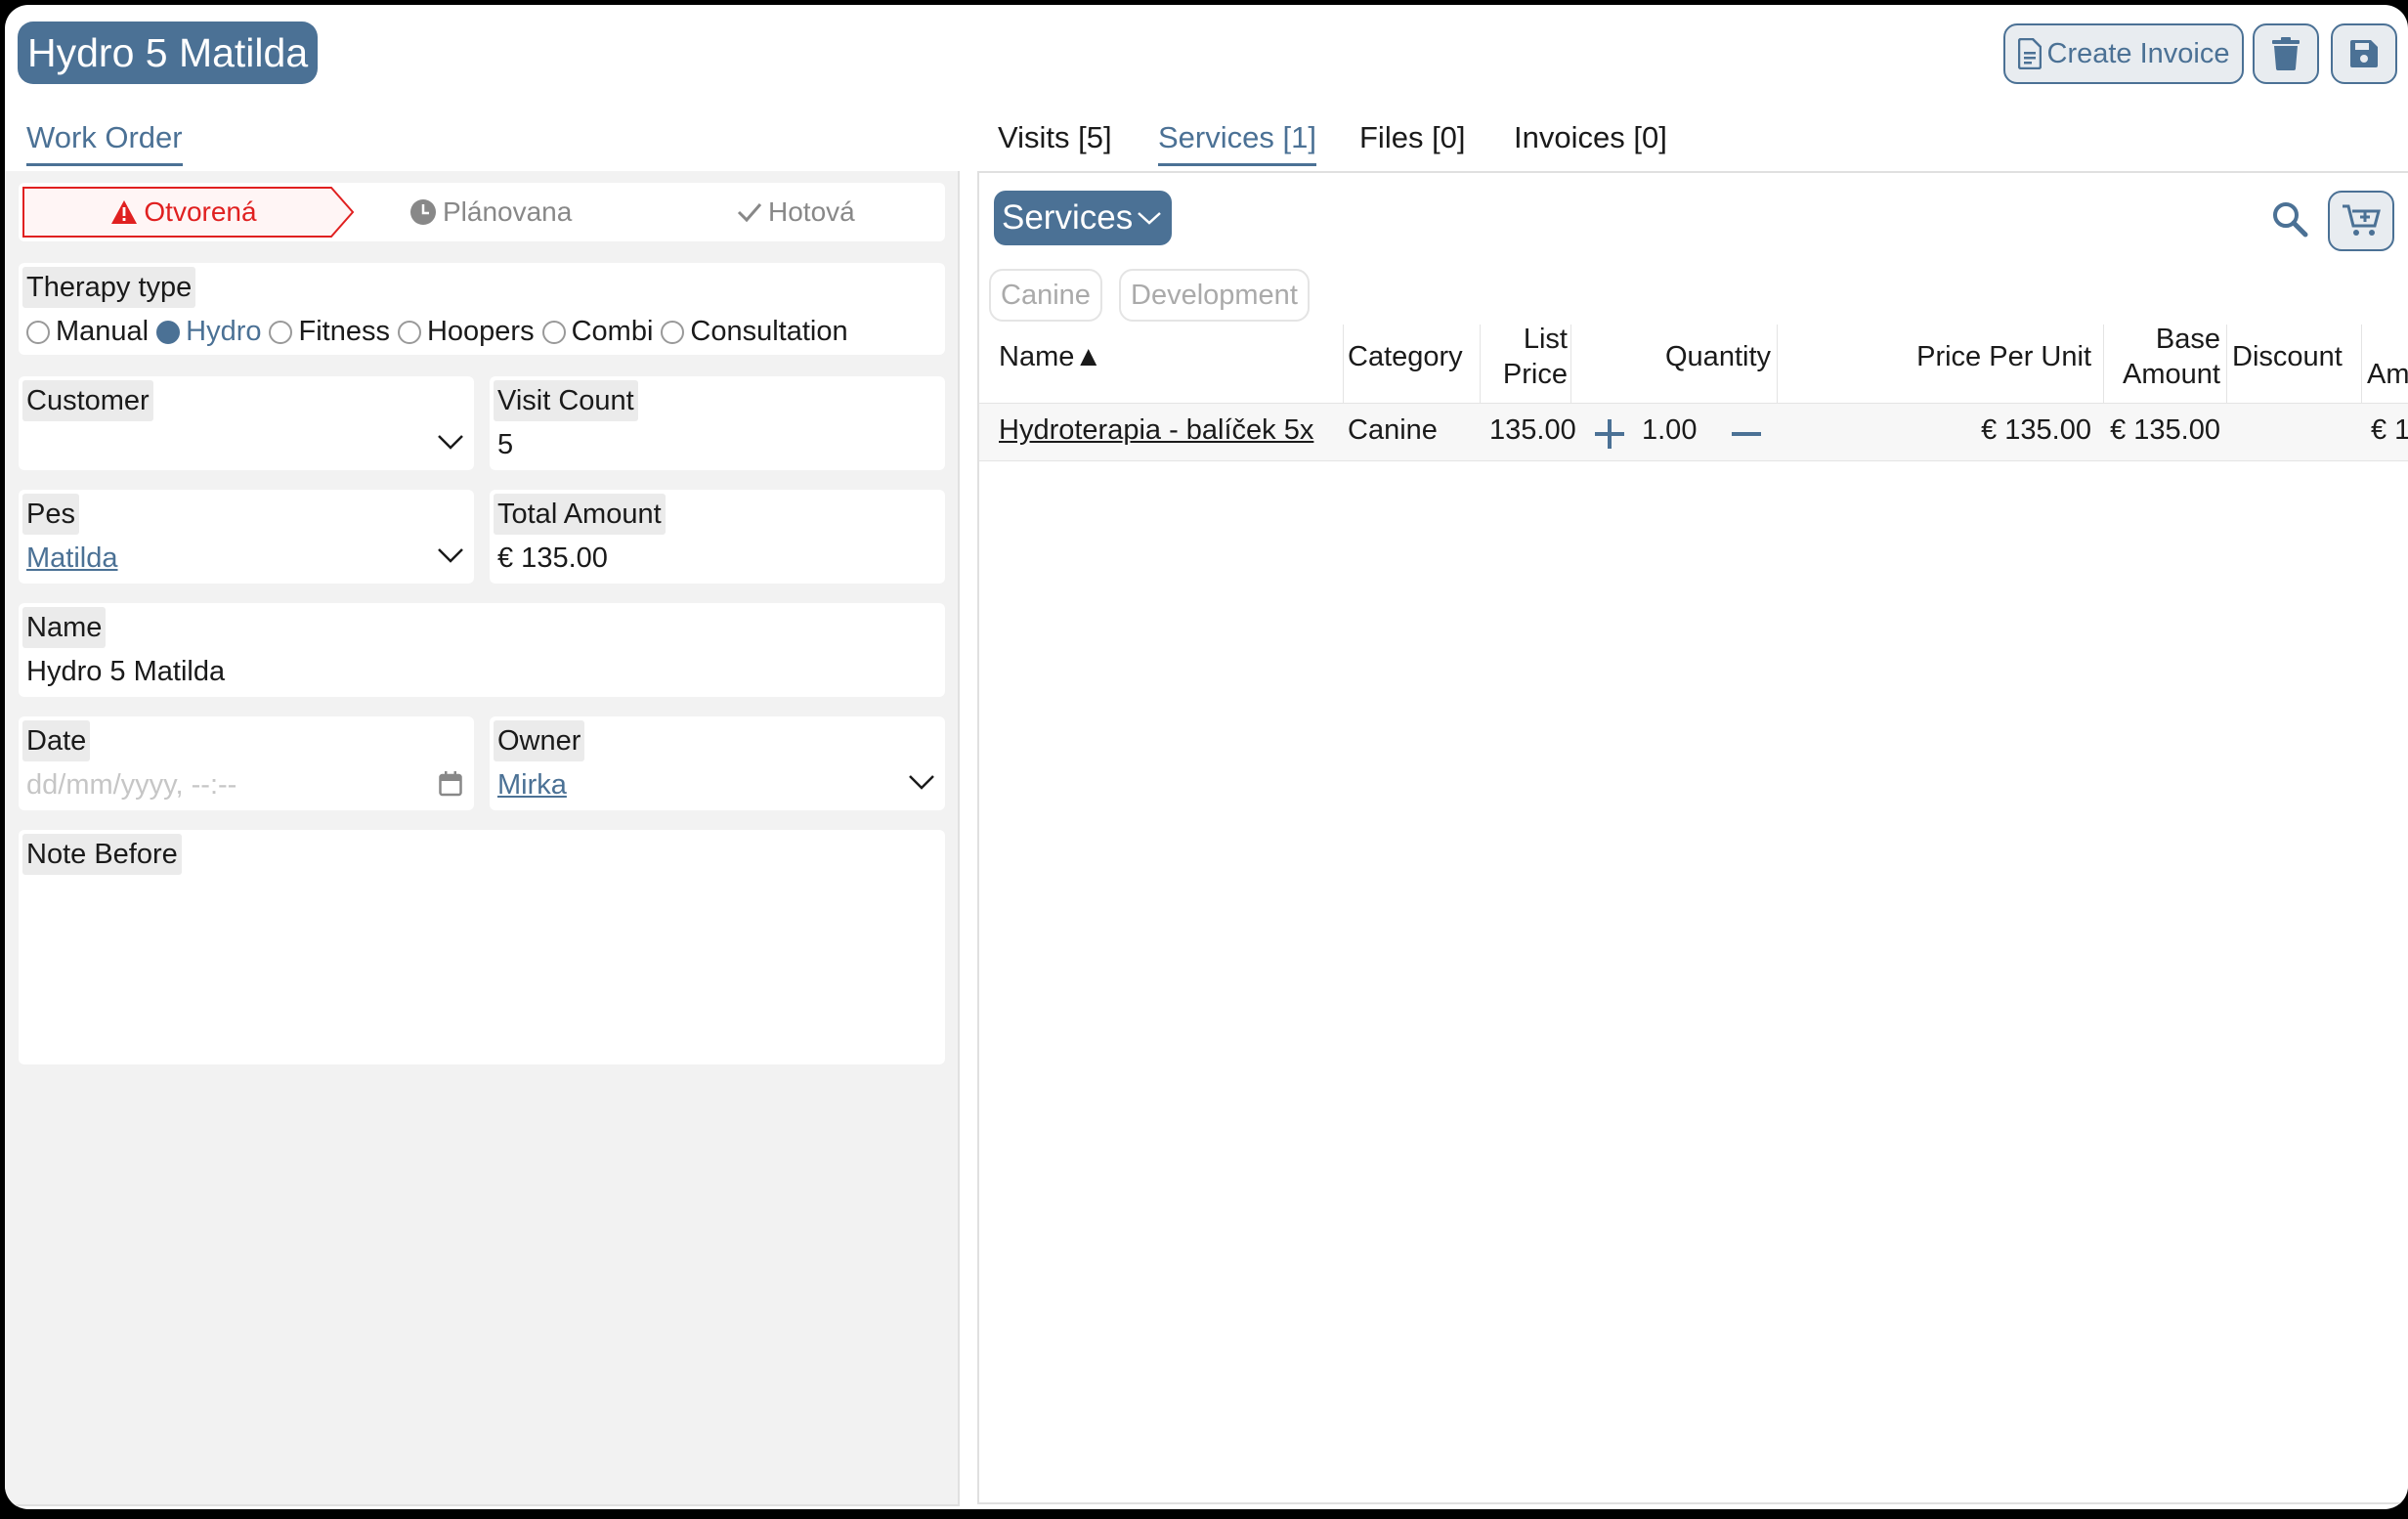  I want to click on name-label: Name, so click(64, 627).